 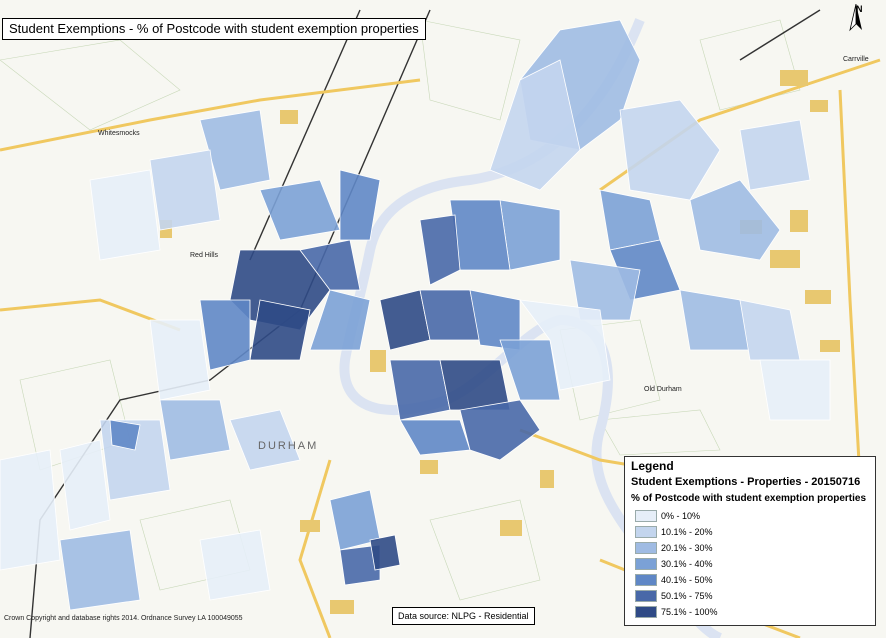 What do you see at coordinates (463, 616) in the screenshot?
I see `data-source-label: Data source: NLPG - Residential` at bounding box center [463, 616].